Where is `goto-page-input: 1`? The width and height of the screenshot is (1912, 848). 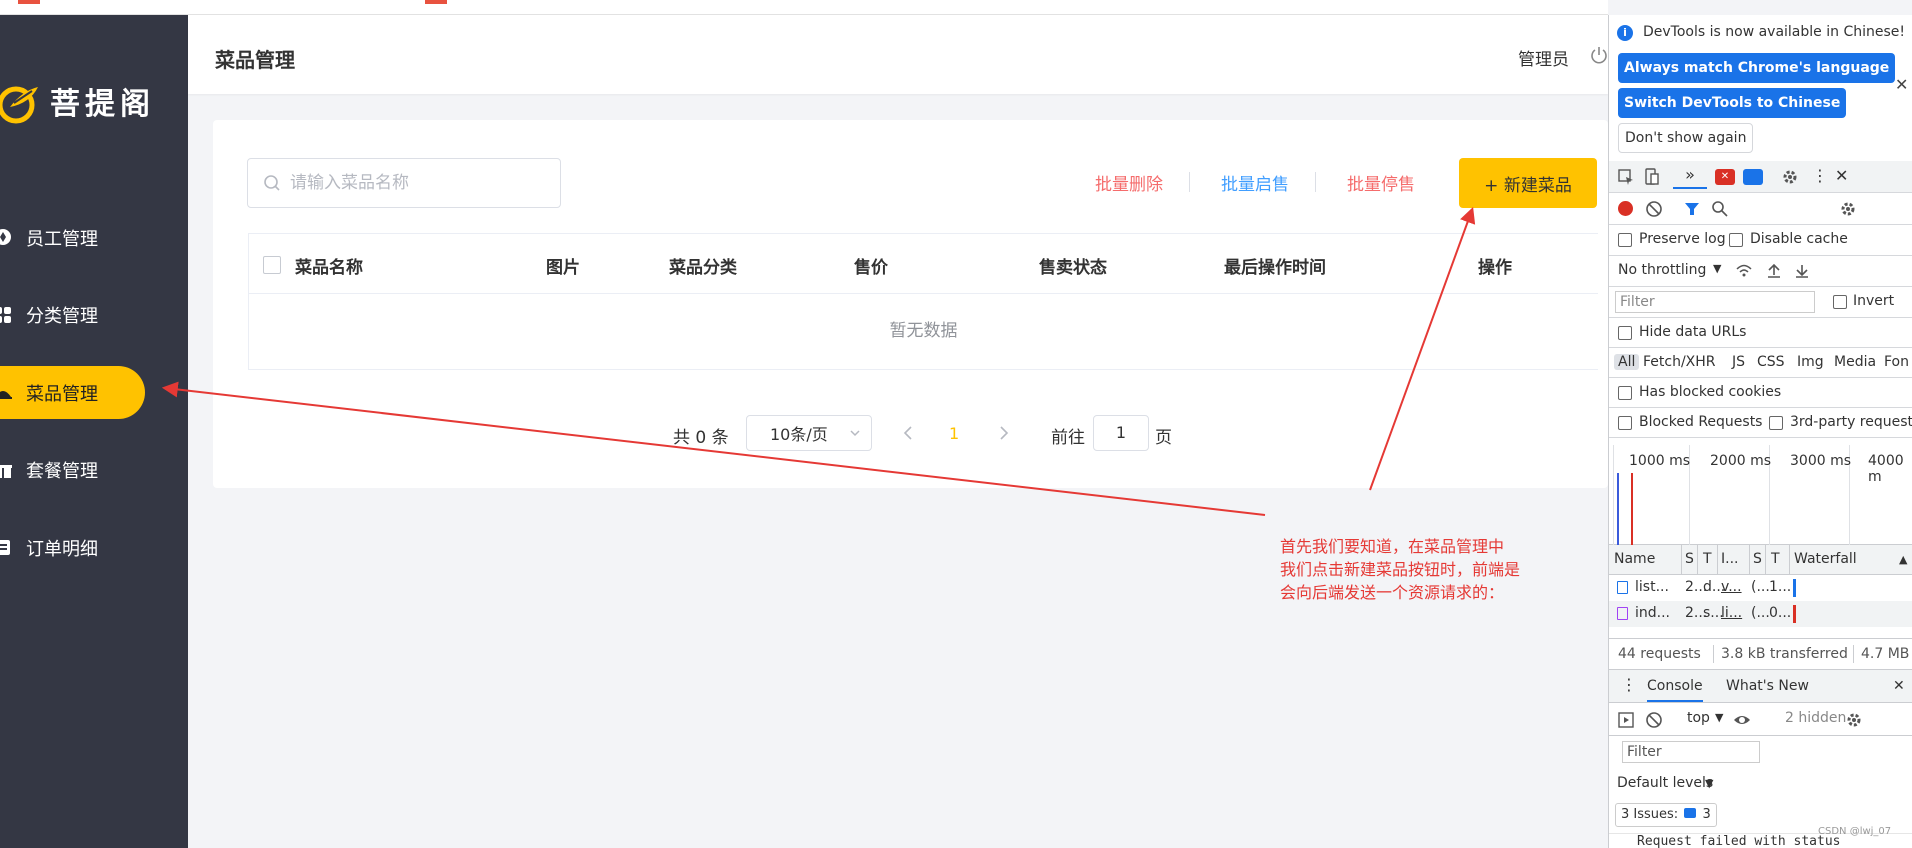
goto-page-input: 1 is located at coordinates (1121, 433).